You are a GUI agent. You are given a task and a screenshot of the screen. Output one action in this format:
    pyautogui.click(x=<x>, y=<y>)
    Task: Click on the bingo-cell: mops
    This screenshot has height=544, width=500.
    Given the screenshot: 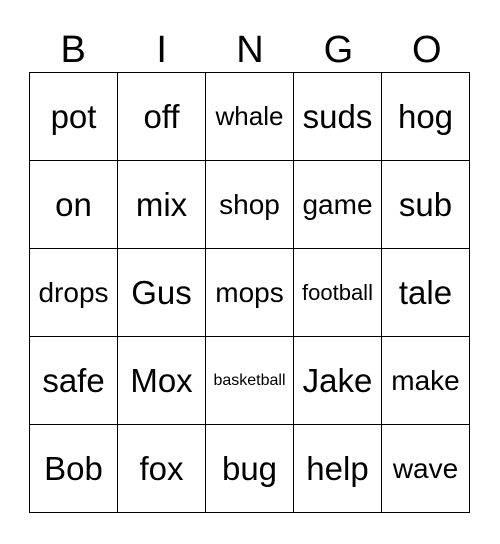 What is the action you would take?
    pyautogui.click(x=249, y=292)
    